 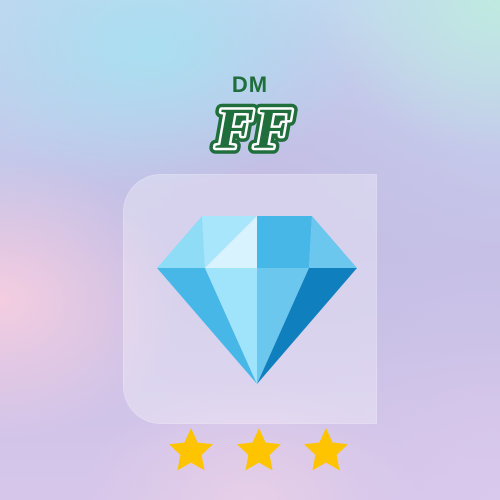 I want to click on ff-logo: FF FF FF, so click(x=253, y=127).